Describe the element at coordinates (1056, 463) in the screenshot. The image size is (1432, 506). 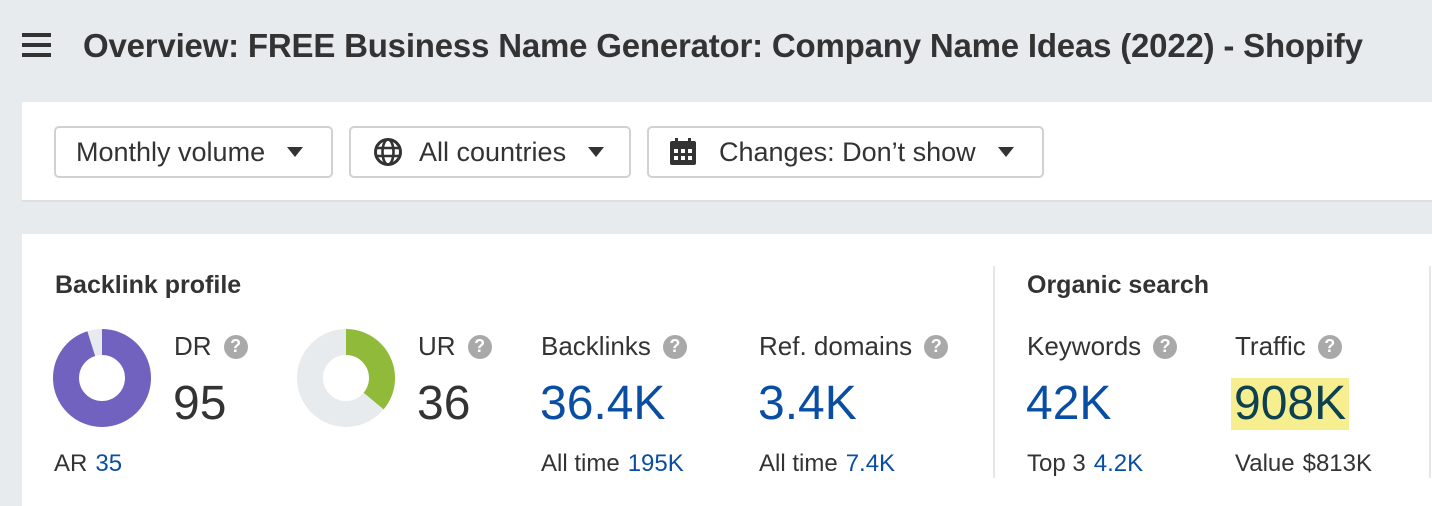
I see `keywords-top3-label: Top 3` at that location.